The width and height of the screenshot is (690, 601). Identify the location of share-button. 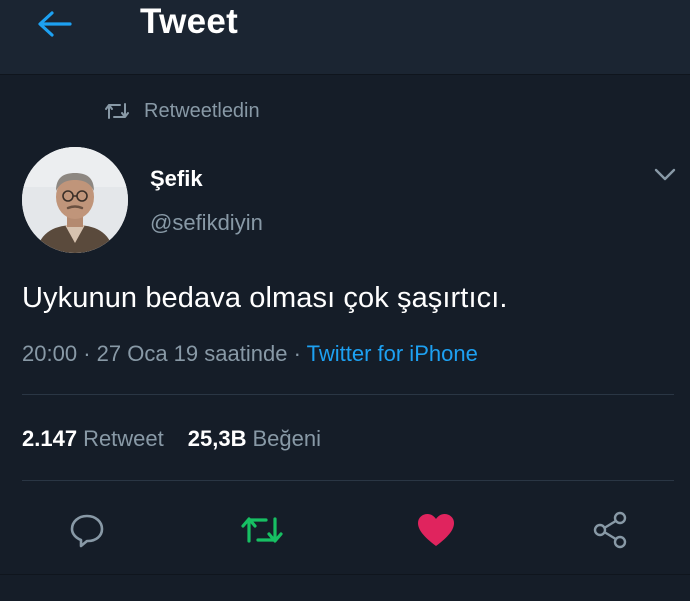
(610, 530).